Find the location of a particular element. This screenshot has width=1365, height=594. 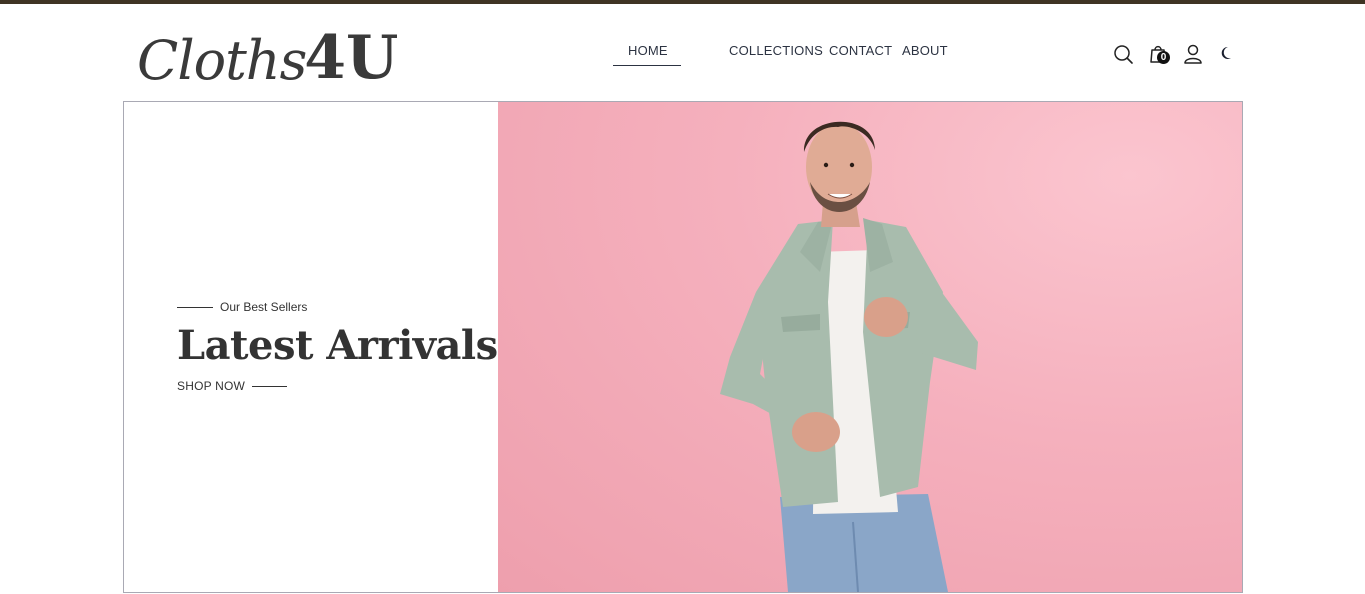

search-icon is located at coordinates (1123, 54).